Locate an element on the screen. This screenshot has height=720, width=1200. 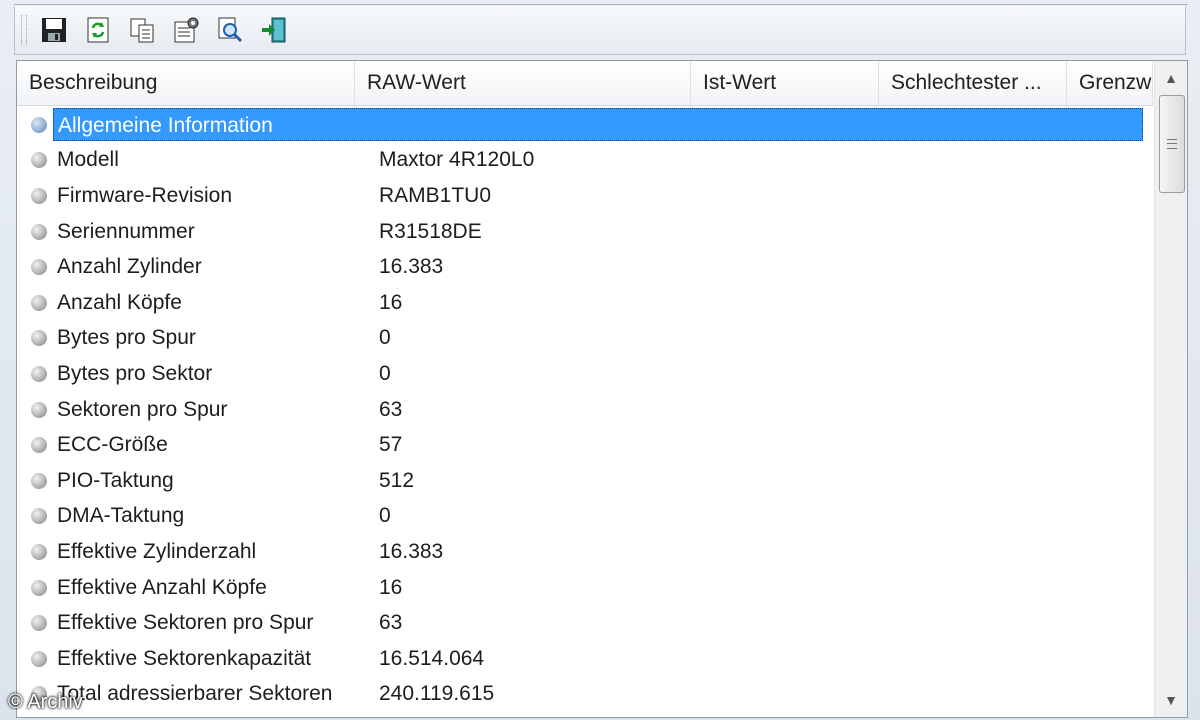
table-row: Seriennummer R31518DE is located at coordinates (585, 232).